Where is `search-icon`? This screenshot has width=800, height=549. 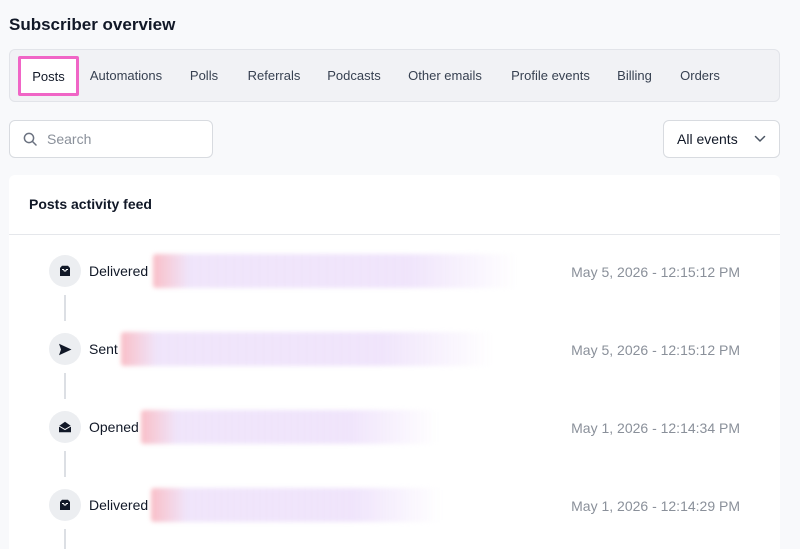
search-icon is located at coordinates (30, 139).